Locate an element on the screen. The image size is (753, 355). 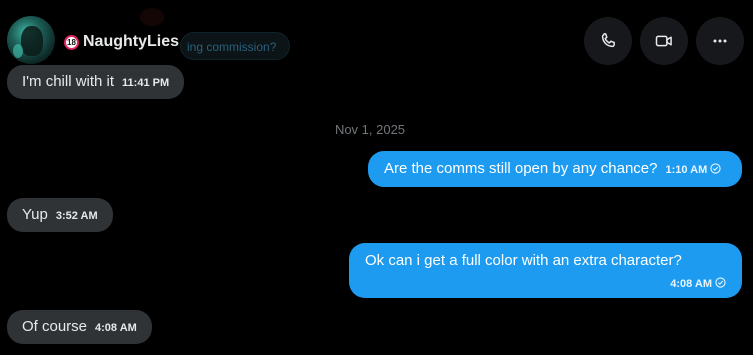
video-camera-icon is located at coordinates (663, 41).